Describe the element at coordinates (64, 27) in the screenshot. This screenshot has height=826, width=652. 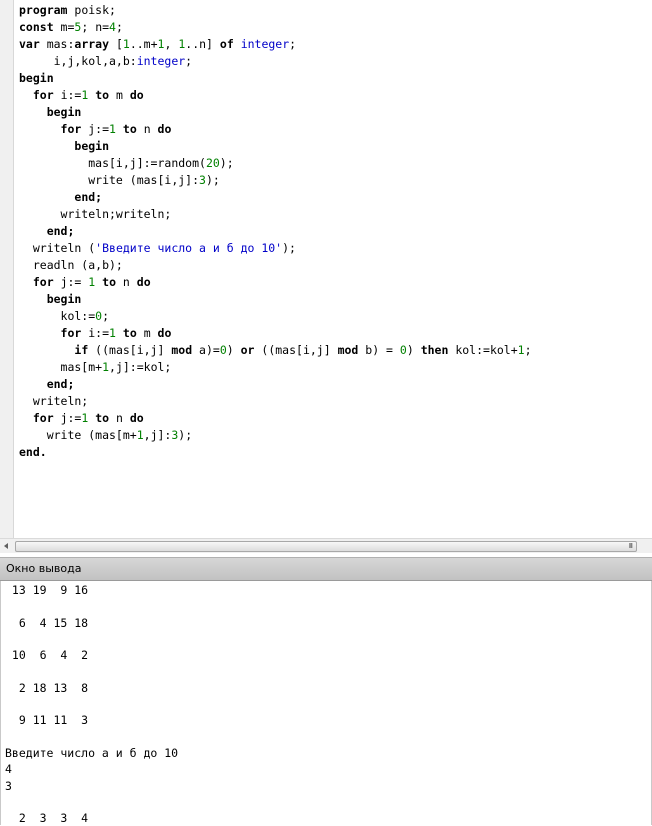
I see `code-token: m=` at that location.